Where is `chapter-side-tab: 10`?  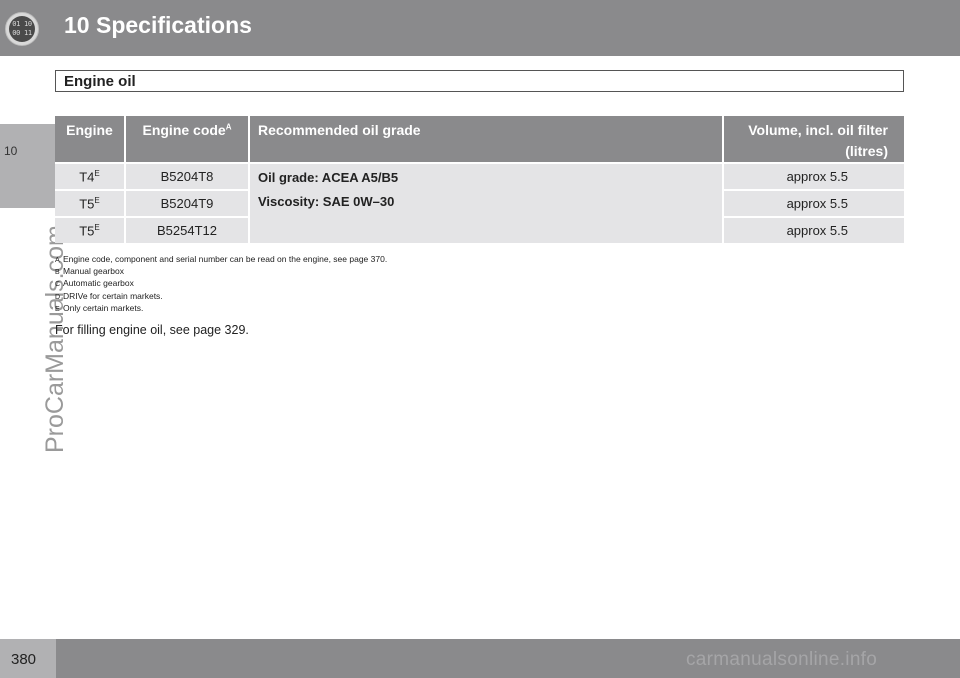
chapter-side-tab: 10 is located at coordinates (28, 166).